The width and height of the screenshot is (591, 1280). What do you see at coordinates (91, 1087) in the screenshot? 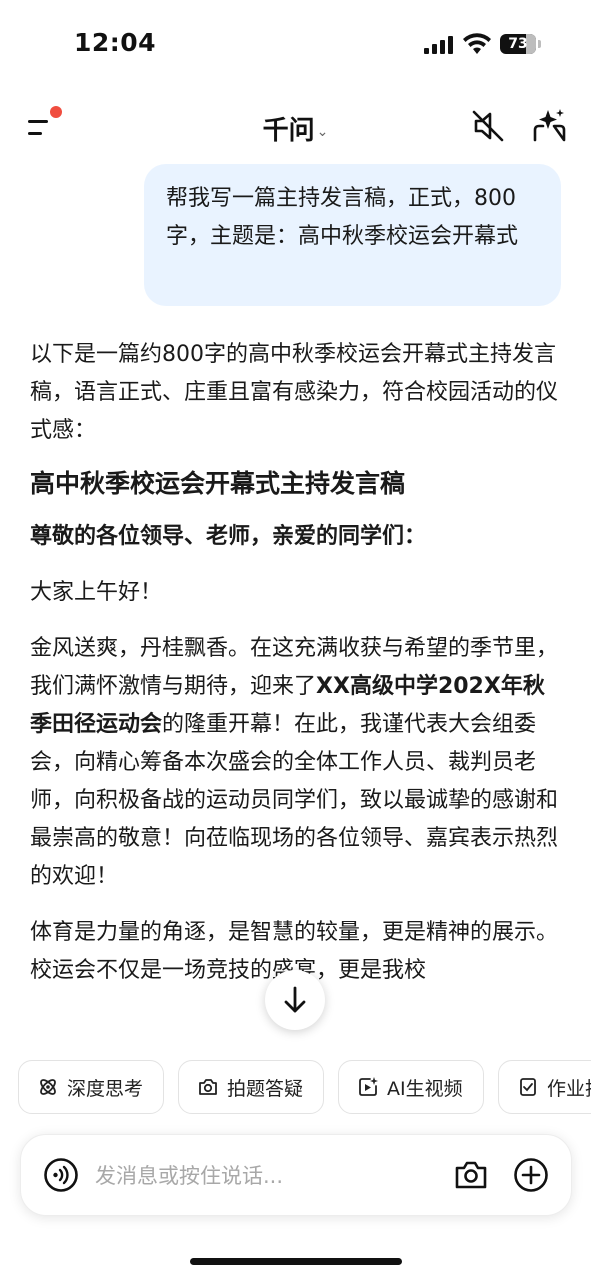
I see `chip-deep-think: 深度思考` at bounding box center [91, 1087].